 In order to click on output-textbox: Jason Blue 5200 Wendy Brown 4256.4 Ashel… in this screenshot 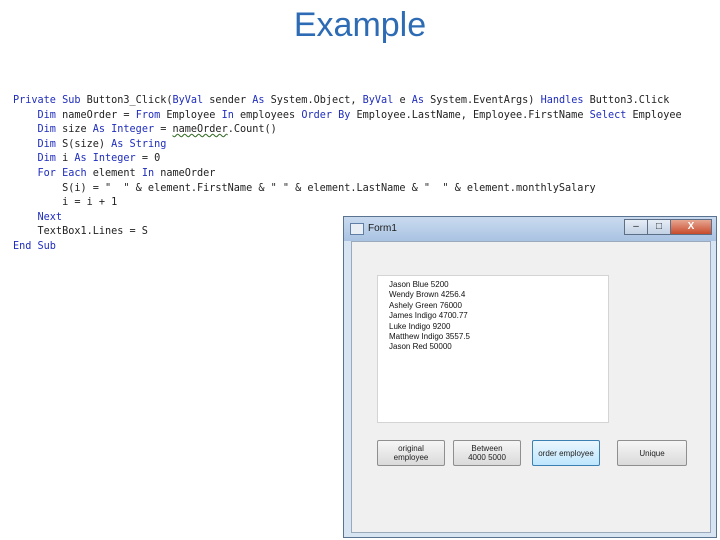, I will do `click(493, 349)`.